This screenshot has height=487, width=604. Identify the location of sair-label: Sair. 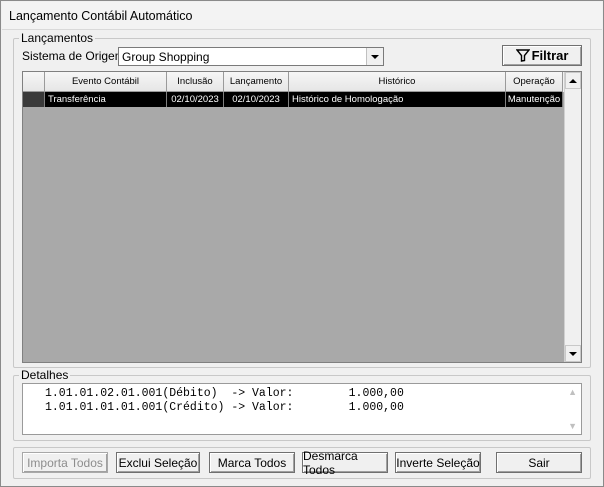
(539, 462).